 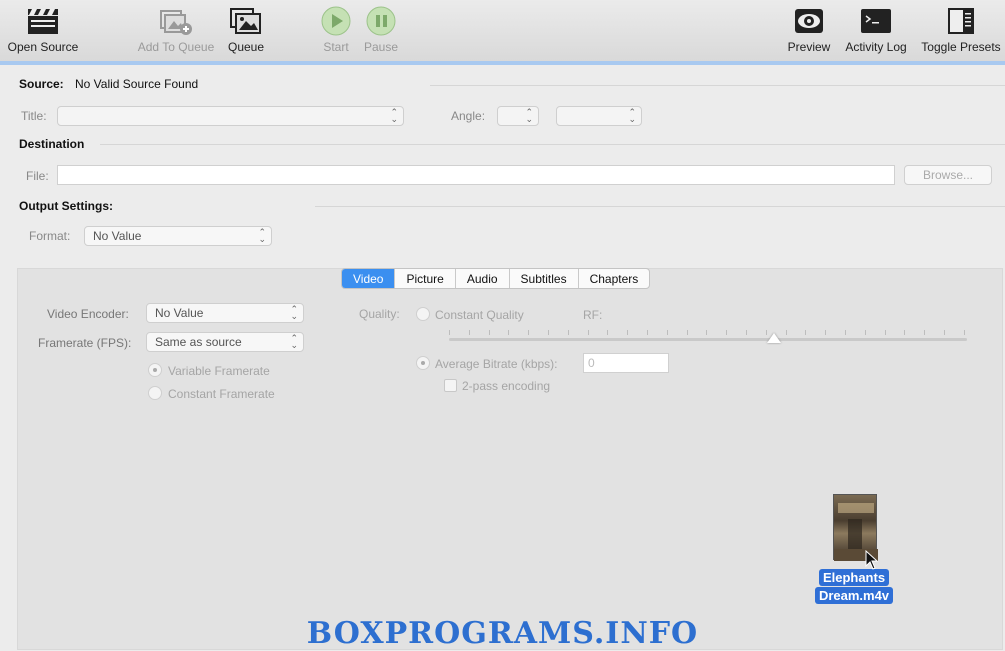 I want to click on activity-log-button: Activity Log, so click(x=876, y=31).